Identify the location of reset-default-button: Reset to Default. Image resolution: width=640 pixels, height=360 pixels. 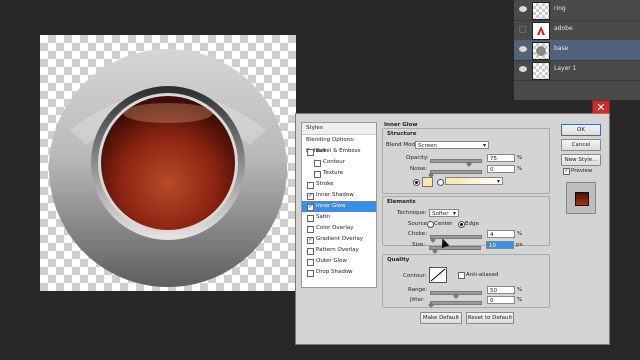
(490, 318).